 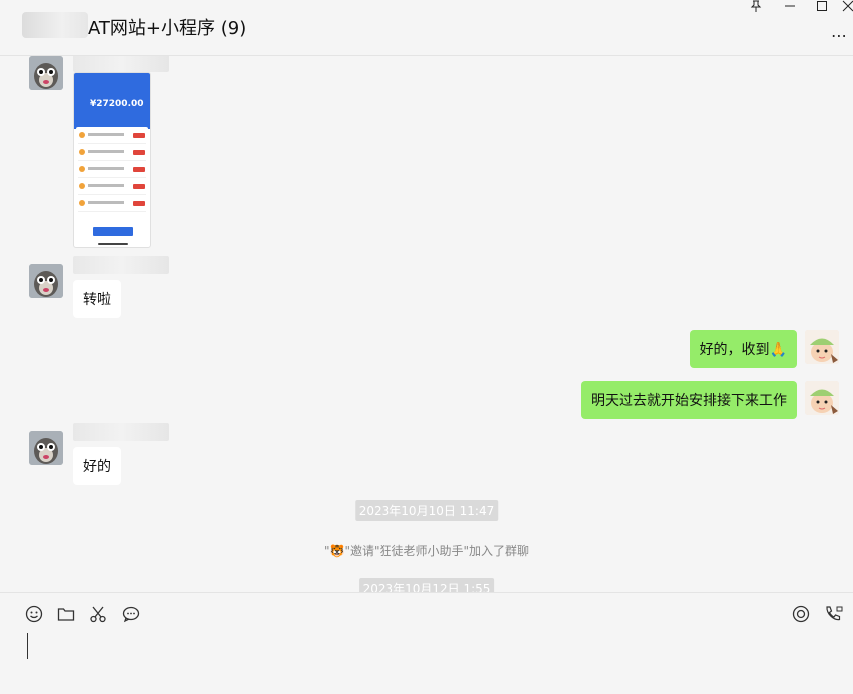 I want to click on system-message: "🐯"邀请"狂徒老师小助手"加入了群聊, so click(x=426, y=551).